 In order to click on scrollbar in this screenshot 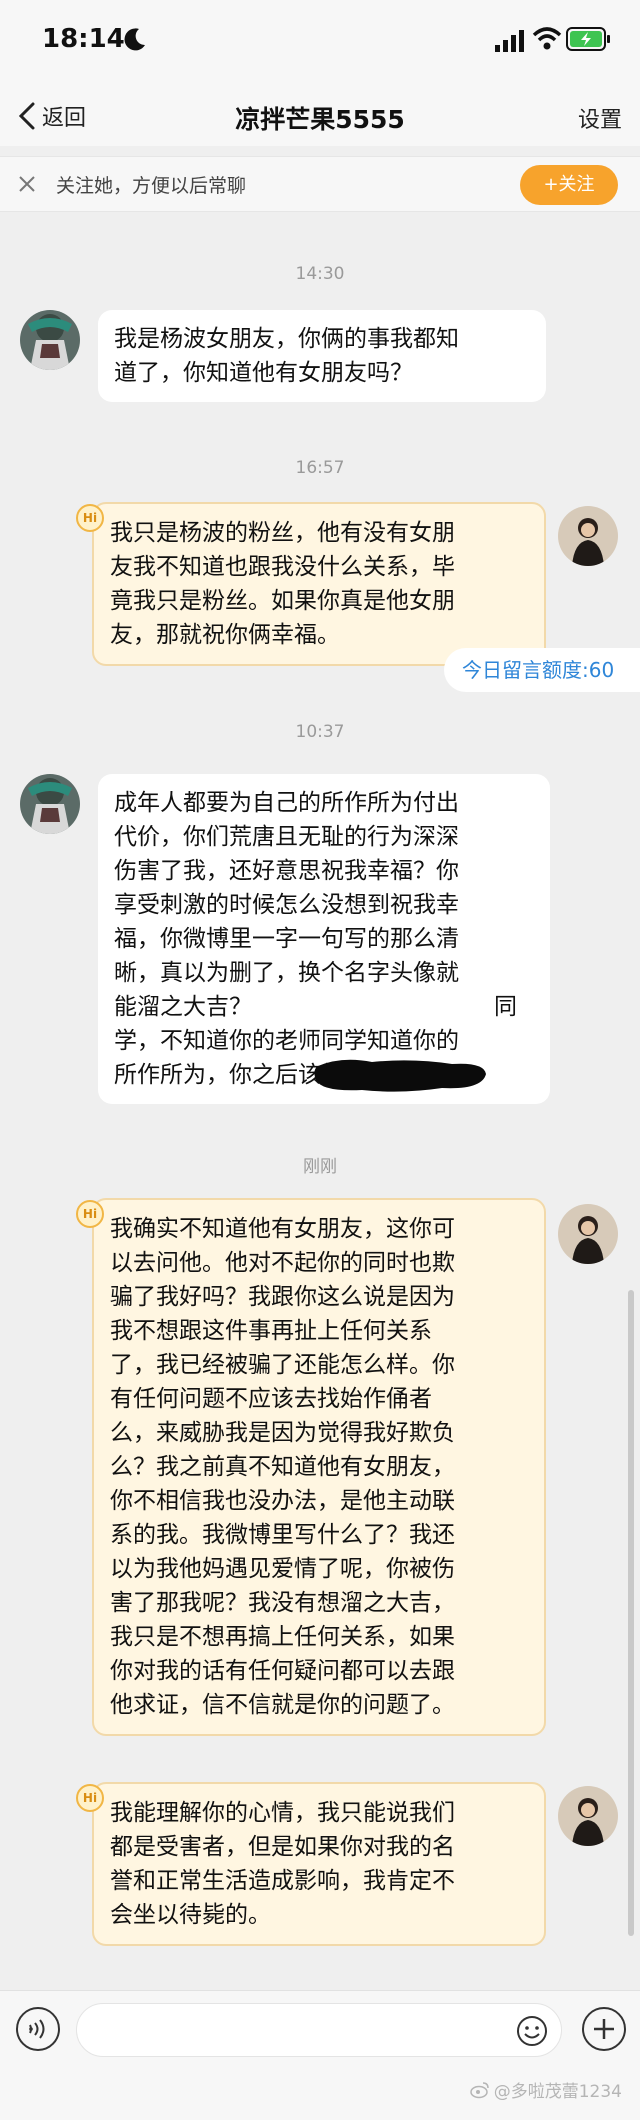, I will do `click(631, 1613)`.